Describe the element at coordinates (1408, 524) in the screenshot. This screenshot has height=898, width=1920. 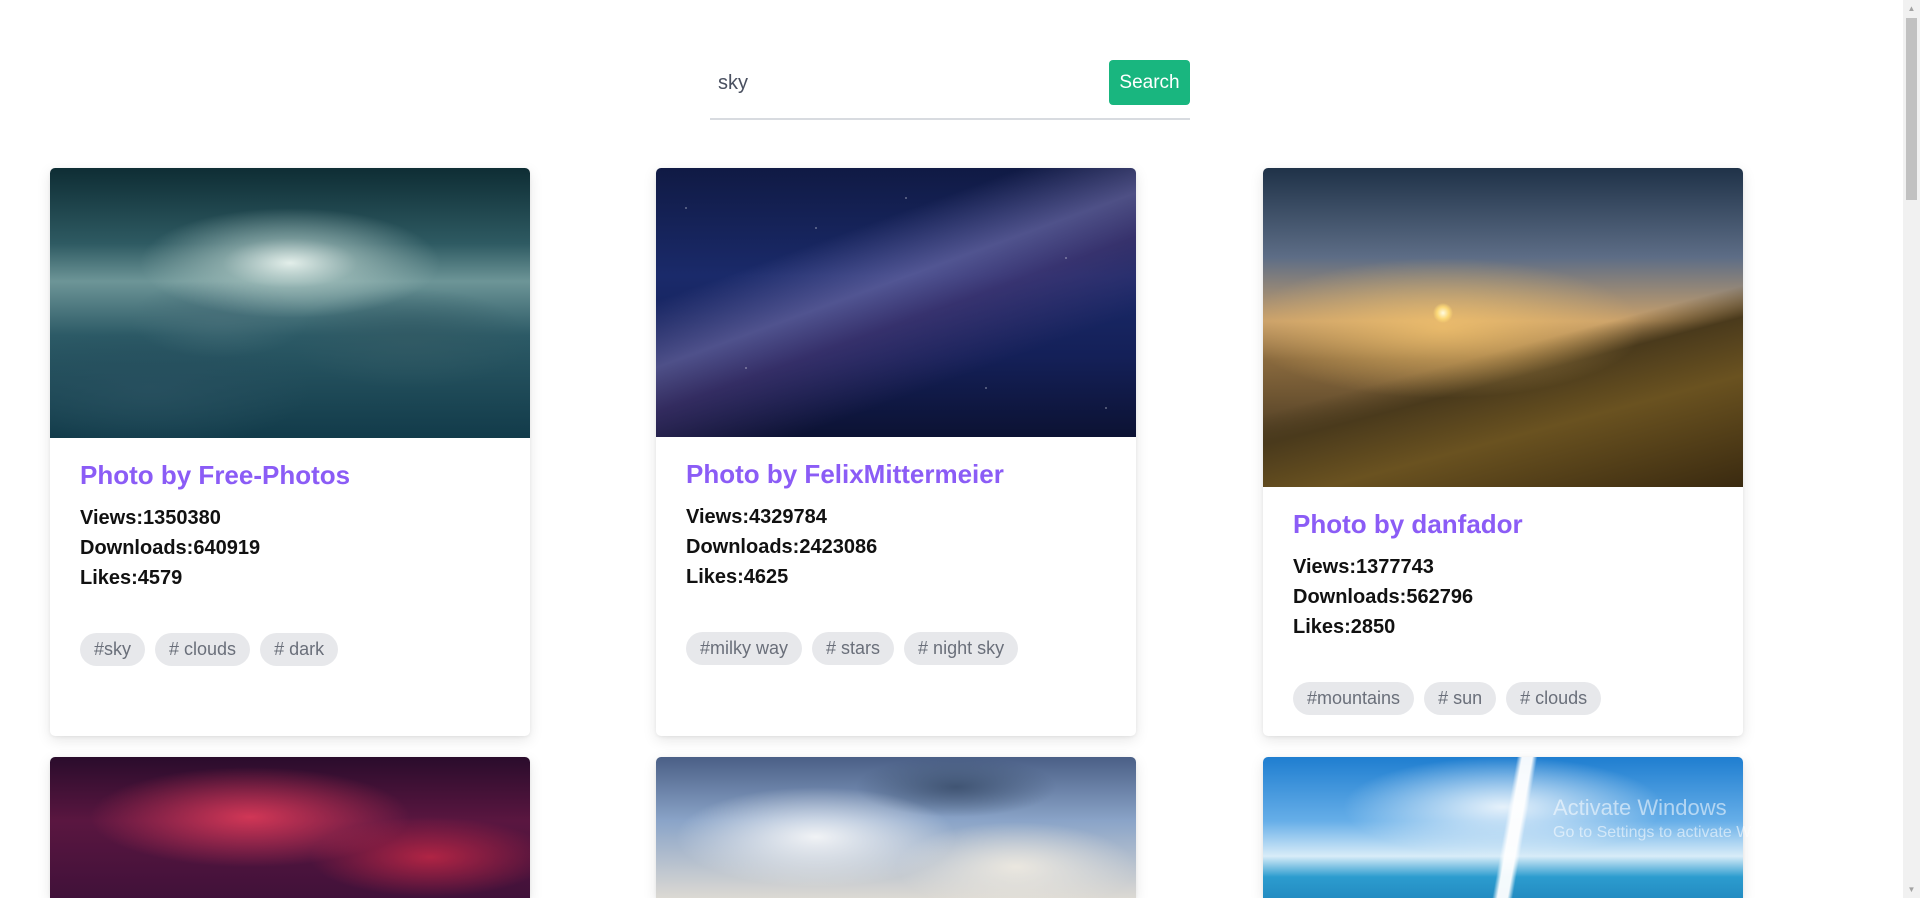
I see `photo-title: Photo by danfador` at that location.